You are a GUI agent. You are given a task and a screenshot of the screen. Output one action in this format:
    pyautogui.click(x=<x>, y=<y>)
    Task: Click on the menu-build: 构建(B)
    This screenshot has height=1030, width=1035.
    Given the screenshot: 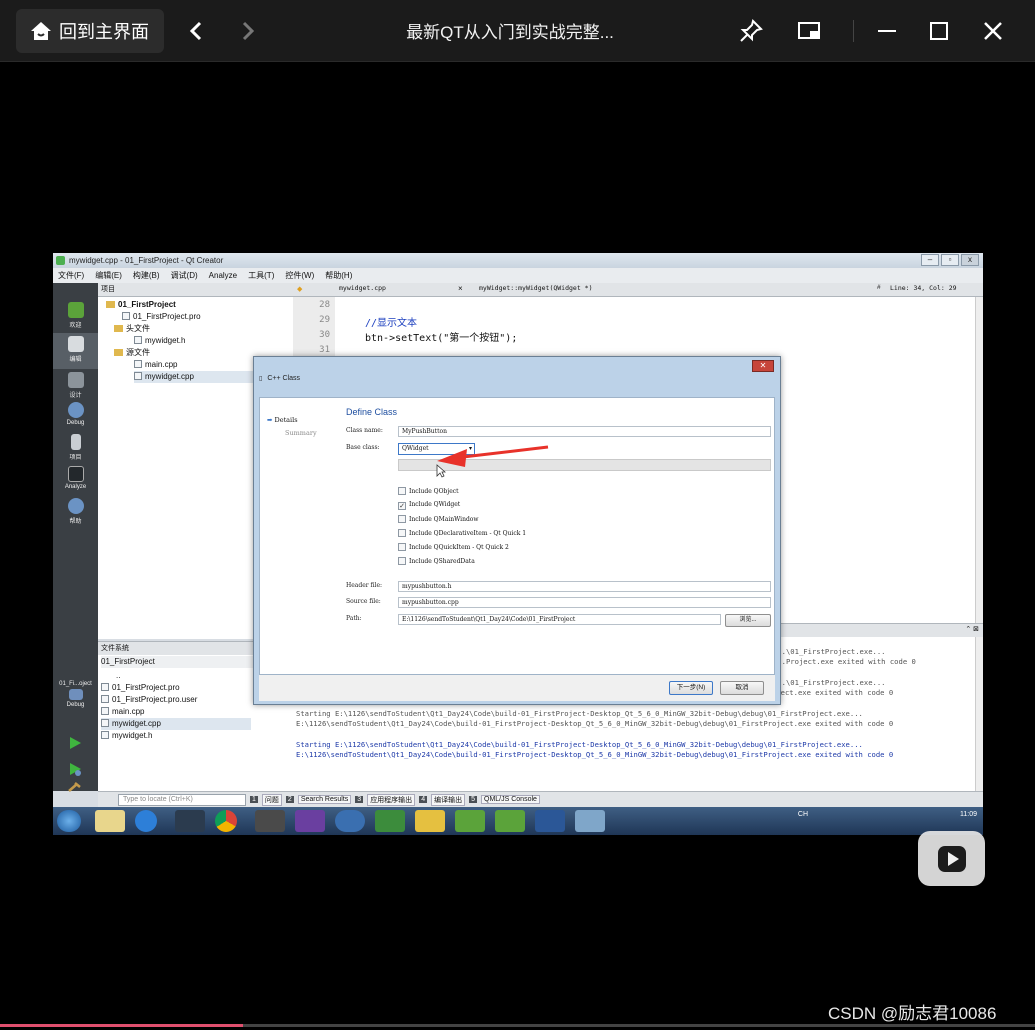 What is the action you would take?
    pyautogui.click(x=146, y=275)
    